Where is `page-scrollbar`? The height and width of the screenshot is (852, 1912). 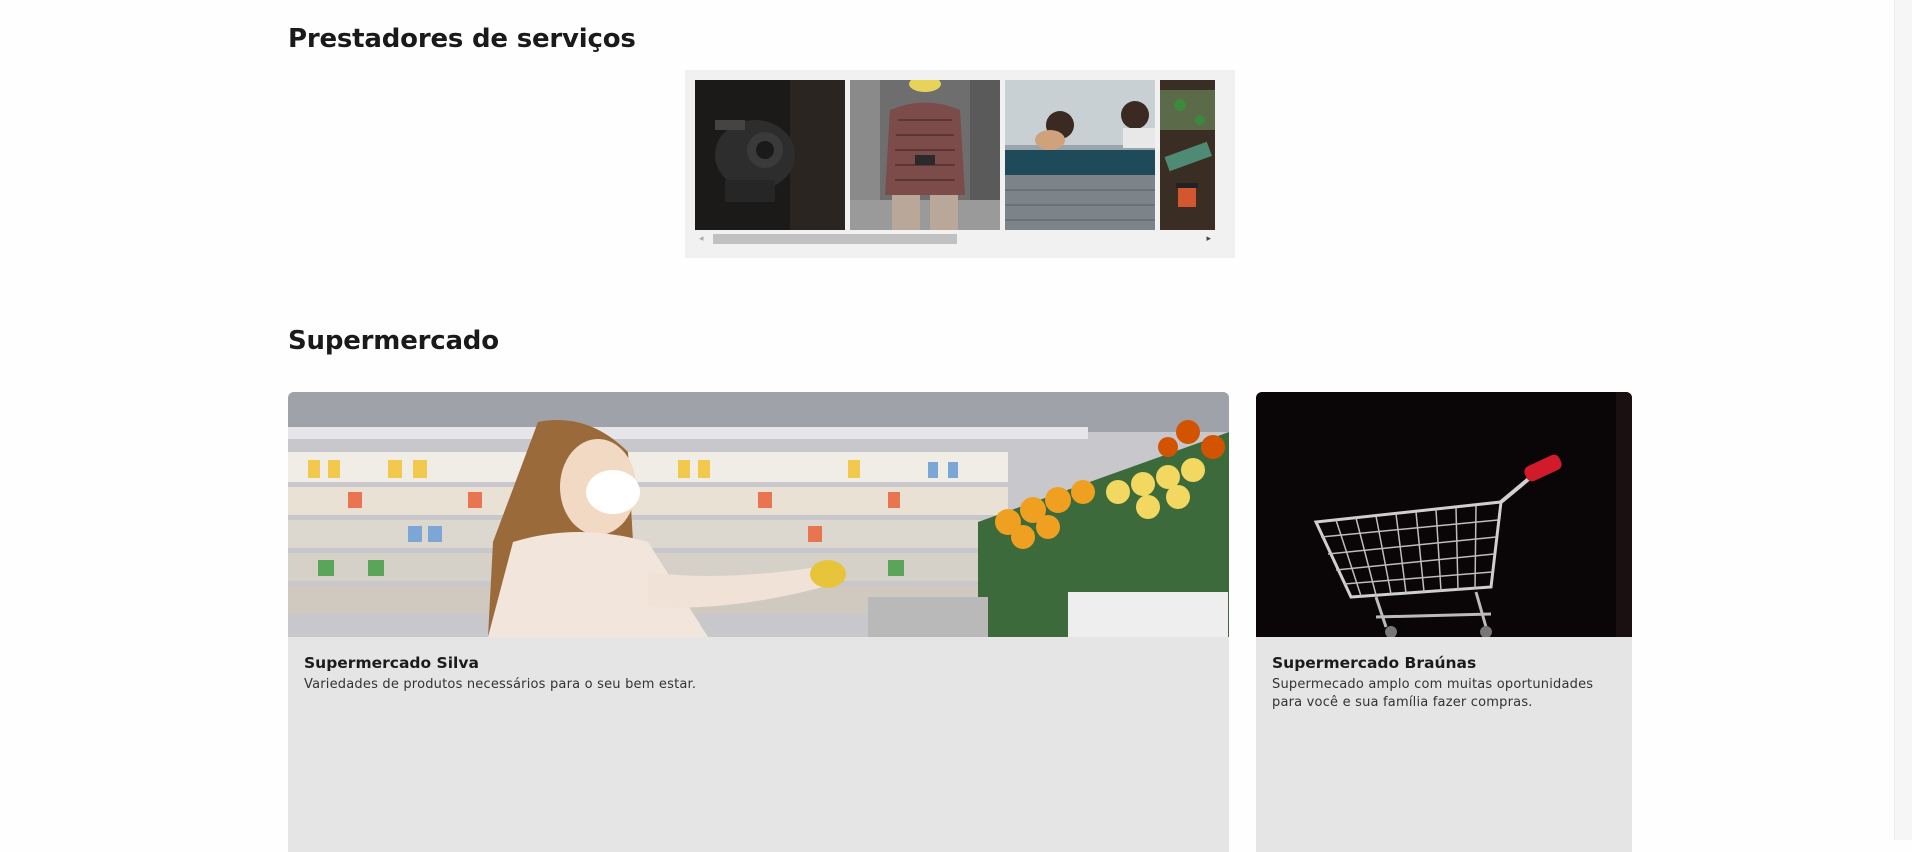
page-scrollbar is located at coordinates (1903, 420).